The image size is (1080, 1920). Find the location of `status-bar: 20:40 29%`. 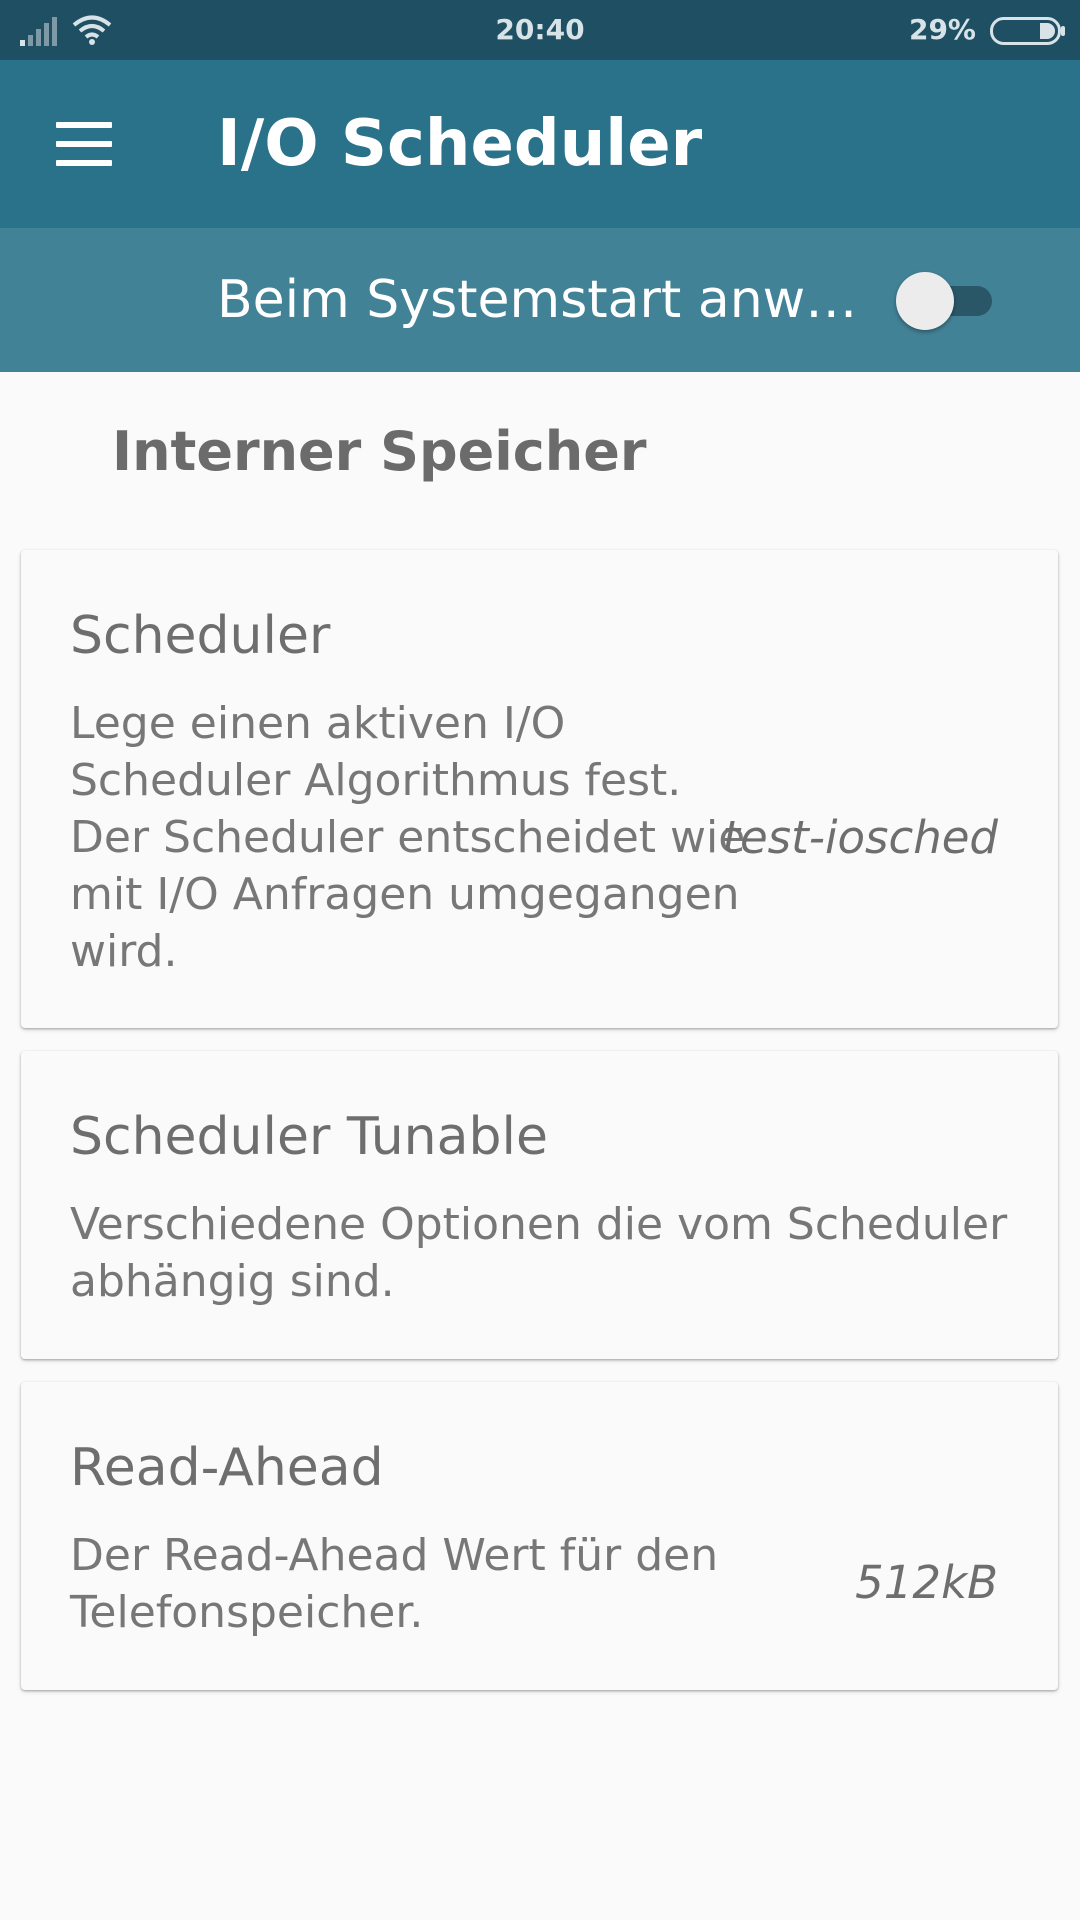

status-bar: 20:40 29% is located at coordinates (540, 30).